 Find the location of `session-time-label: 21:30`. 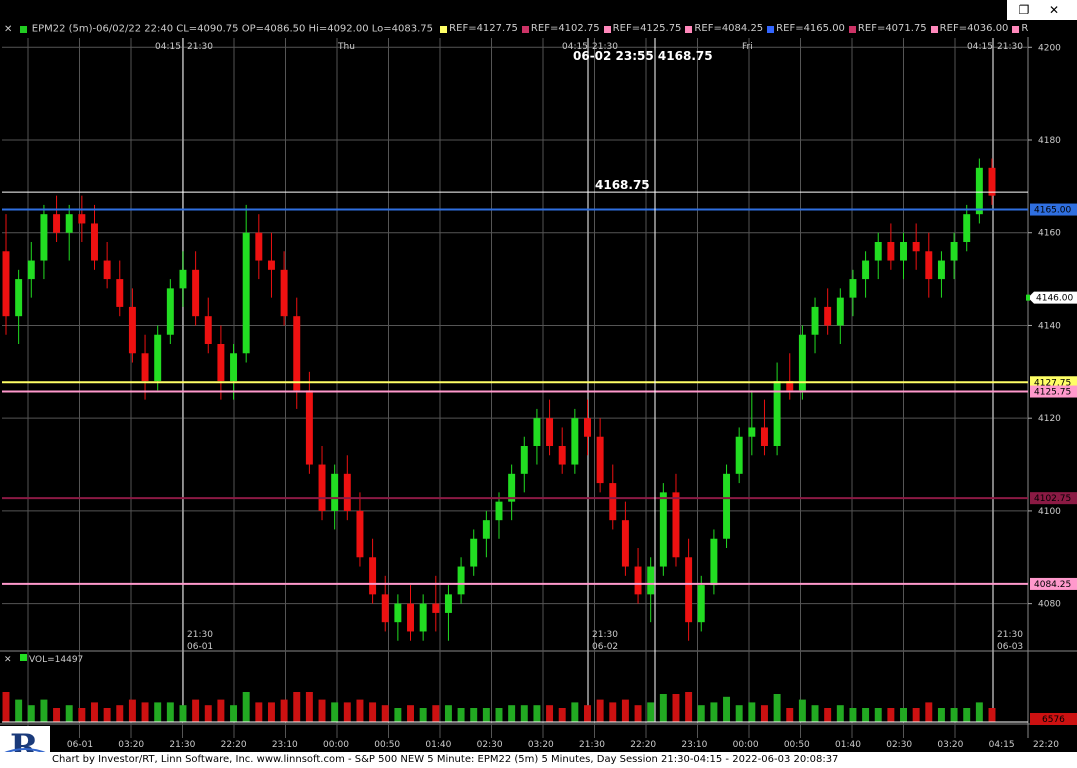

session-time-label: 21:30 is located at coordinates (605, 635).